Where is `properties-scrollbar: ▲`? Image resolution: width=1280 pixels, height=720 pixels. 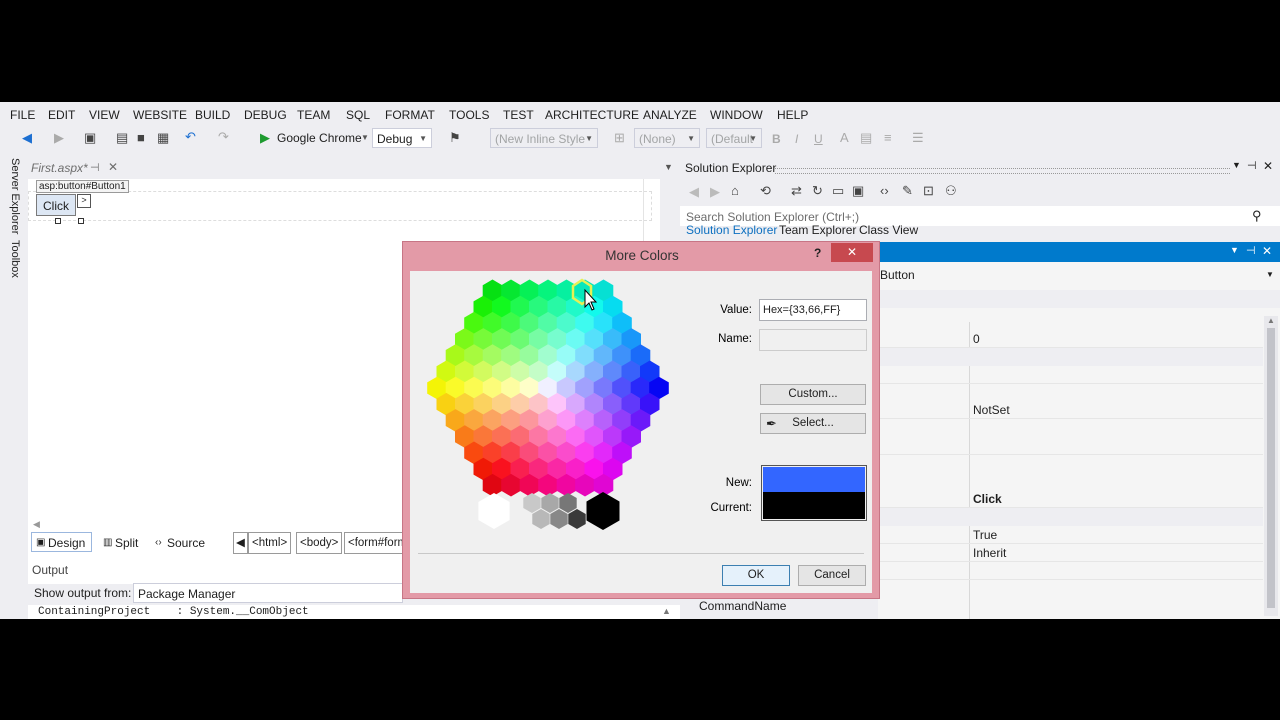 properties-scrollbar: ▲ is located at coordinates (1271, 466).